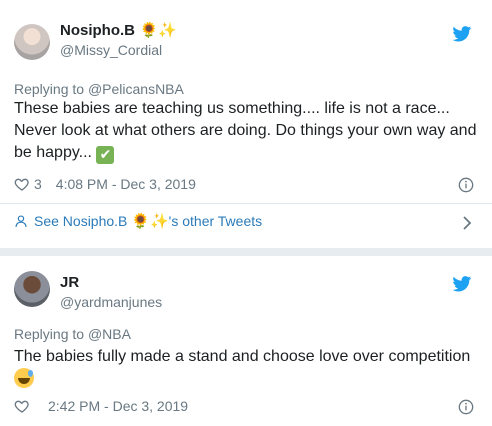 This screenshot has width=492, height=426. What do you see at coordinates (38, 184) in the screenshot?
I see `like-count: 3` at bounding box center [38, 184].